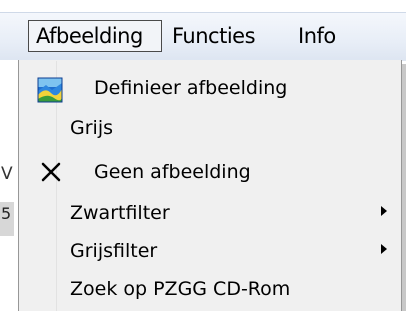 The height and width of the screenshot is (311, 406). I want to click on menu-item-grijs: Grijs, so click(210, 129).